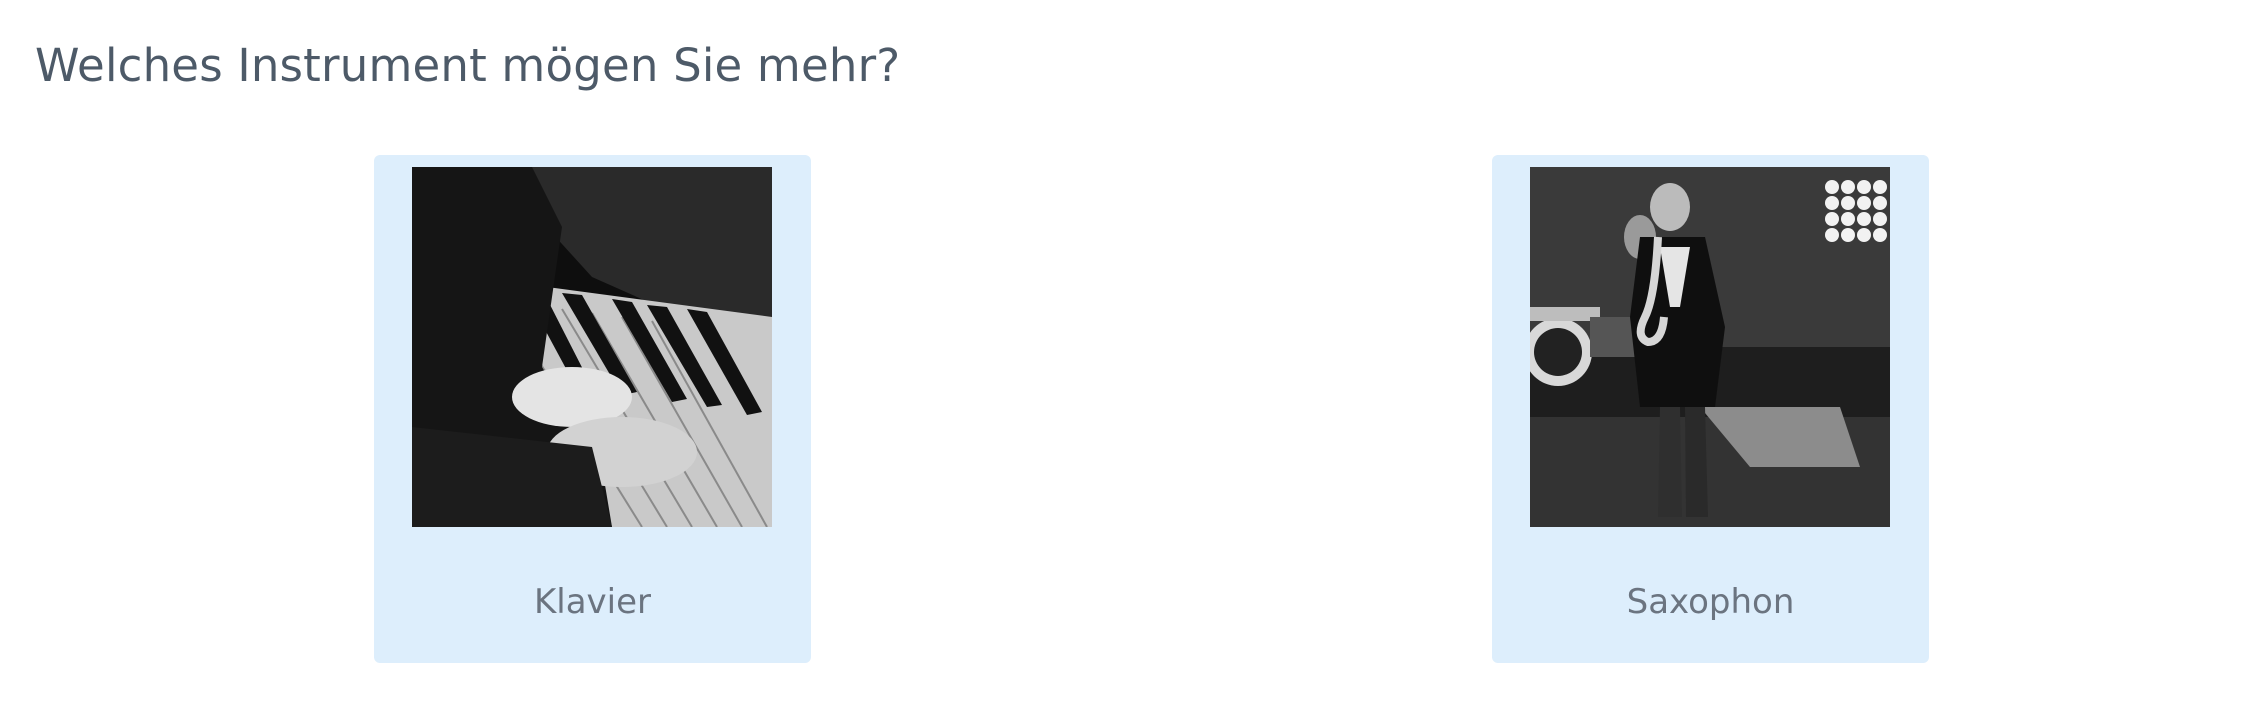 The height and width of the screenshot is (706, 2268). Describe the element at coordinates (1710, 602) in the screenshot. I see `choice-label-saxophon: Saxophon` at that location.